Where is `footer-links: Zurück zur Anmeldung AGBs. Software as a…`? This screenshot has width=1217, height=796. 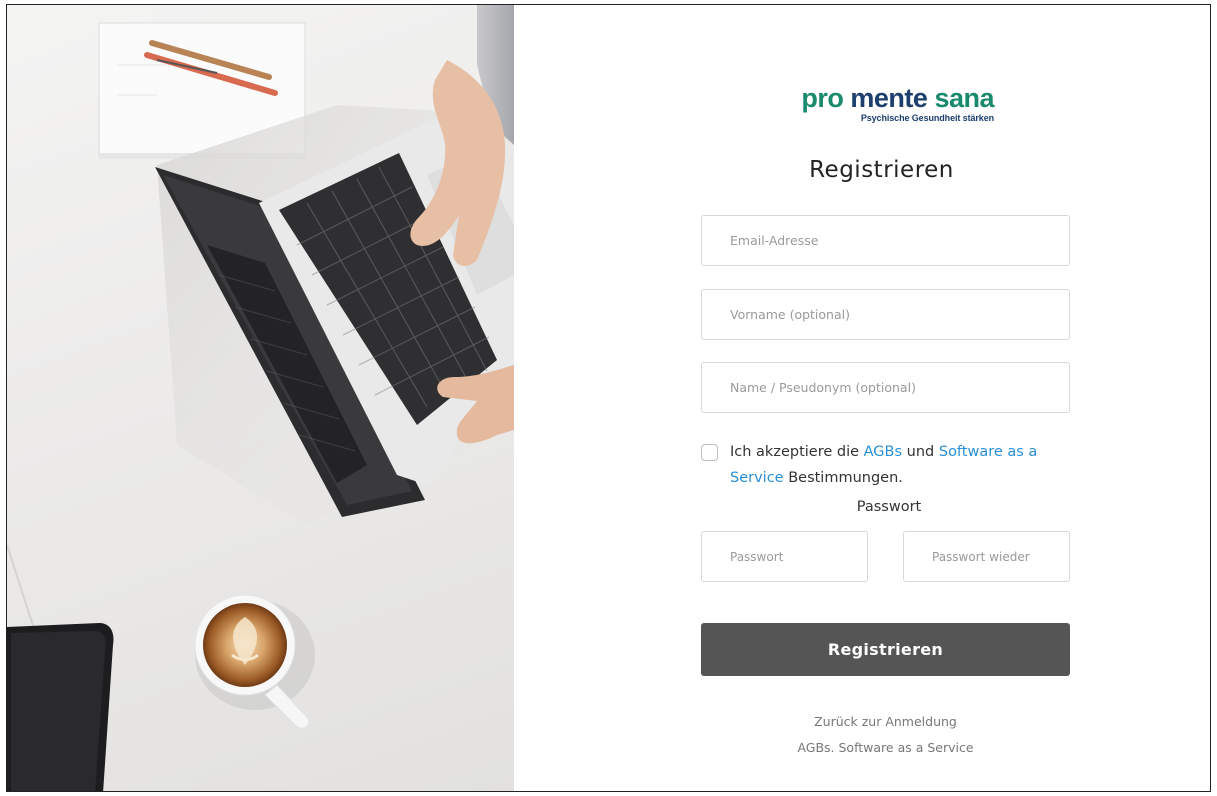
footer-links: Zurück zur Anmeldung AGBs. Software as a… is located at coordinates (885, 735).